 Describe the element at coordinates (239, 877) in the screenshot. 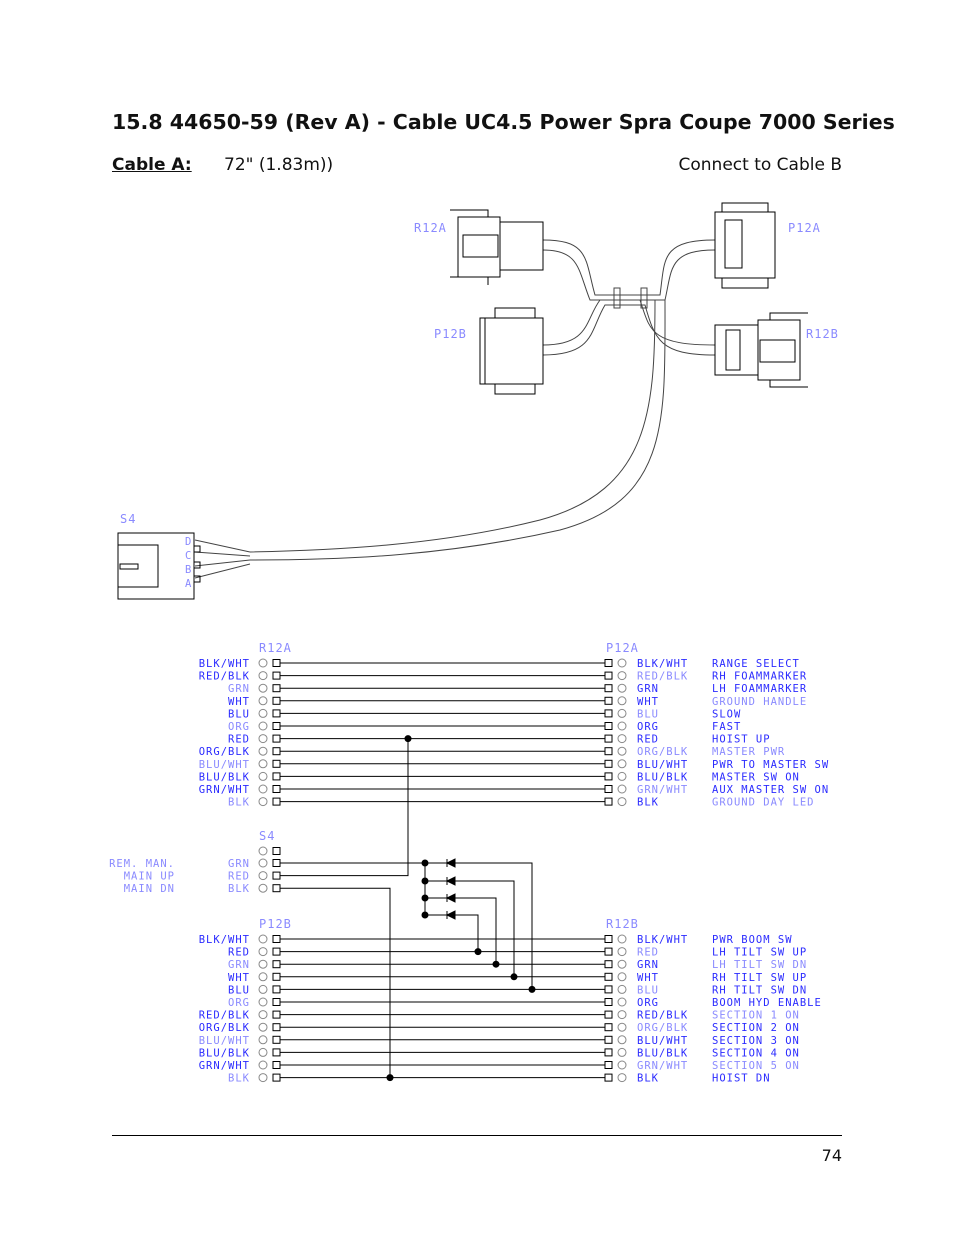

I see `s4-wire-color: RED` at that location.